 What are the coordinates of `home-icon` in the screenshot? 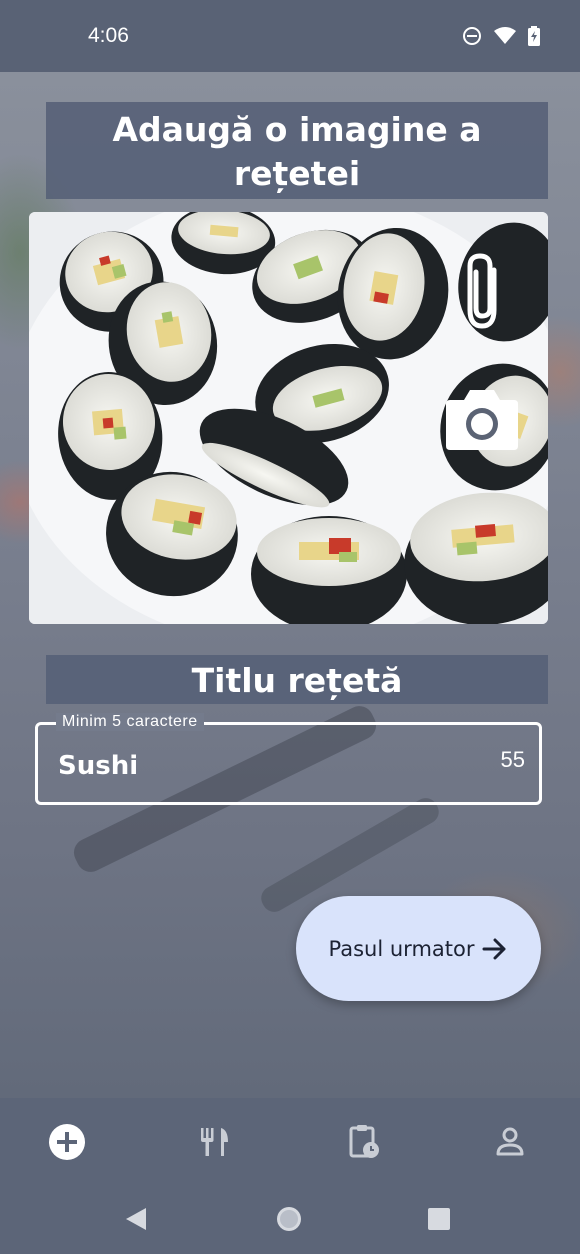 It's located at (289, 1219).